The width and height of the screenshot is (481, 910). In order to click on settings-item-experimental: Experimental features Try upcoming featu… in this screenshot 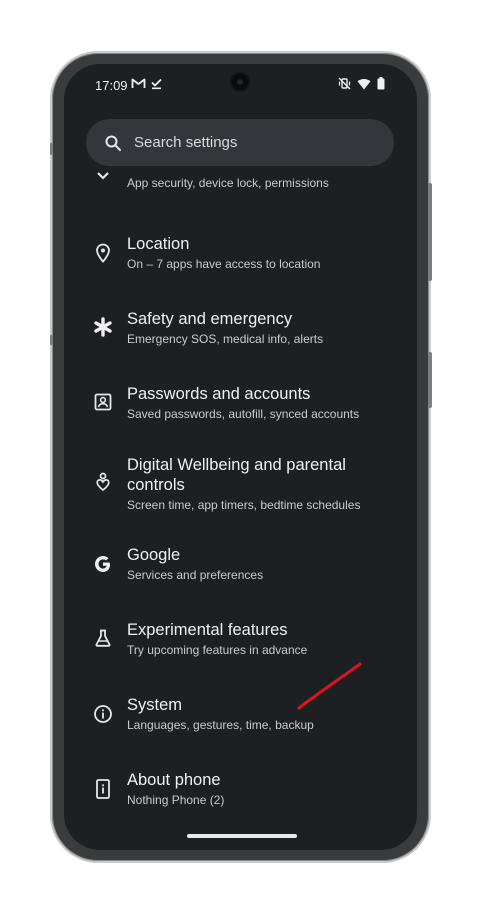, I will do `click(240, 650)`.